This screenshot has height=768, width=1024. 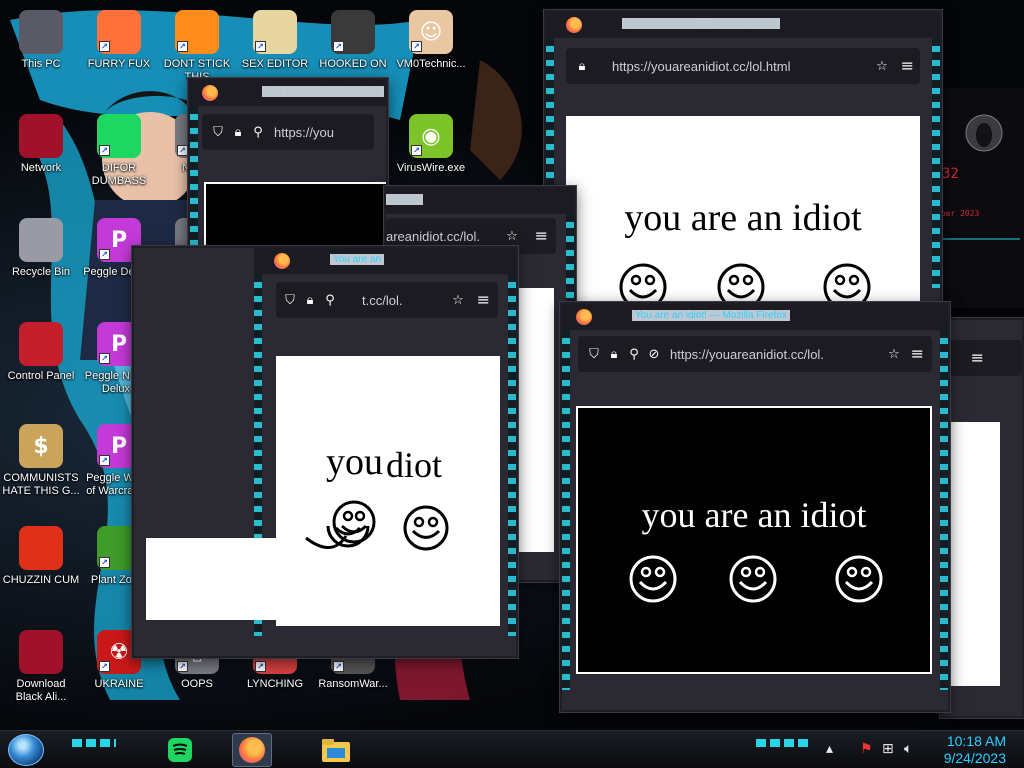 I want to click on hxd-icon: ↗, so click(x=275, y=32).